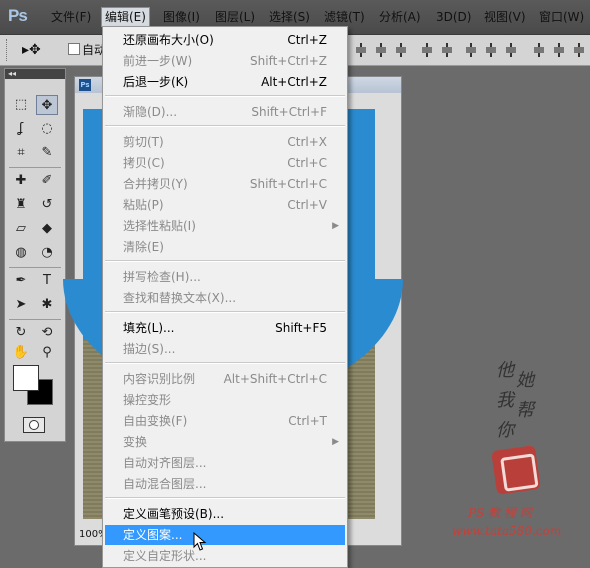 The image size is (590, 568). I want to click on menu-item-puppet-warp: 操控变形, so click(225, 400).